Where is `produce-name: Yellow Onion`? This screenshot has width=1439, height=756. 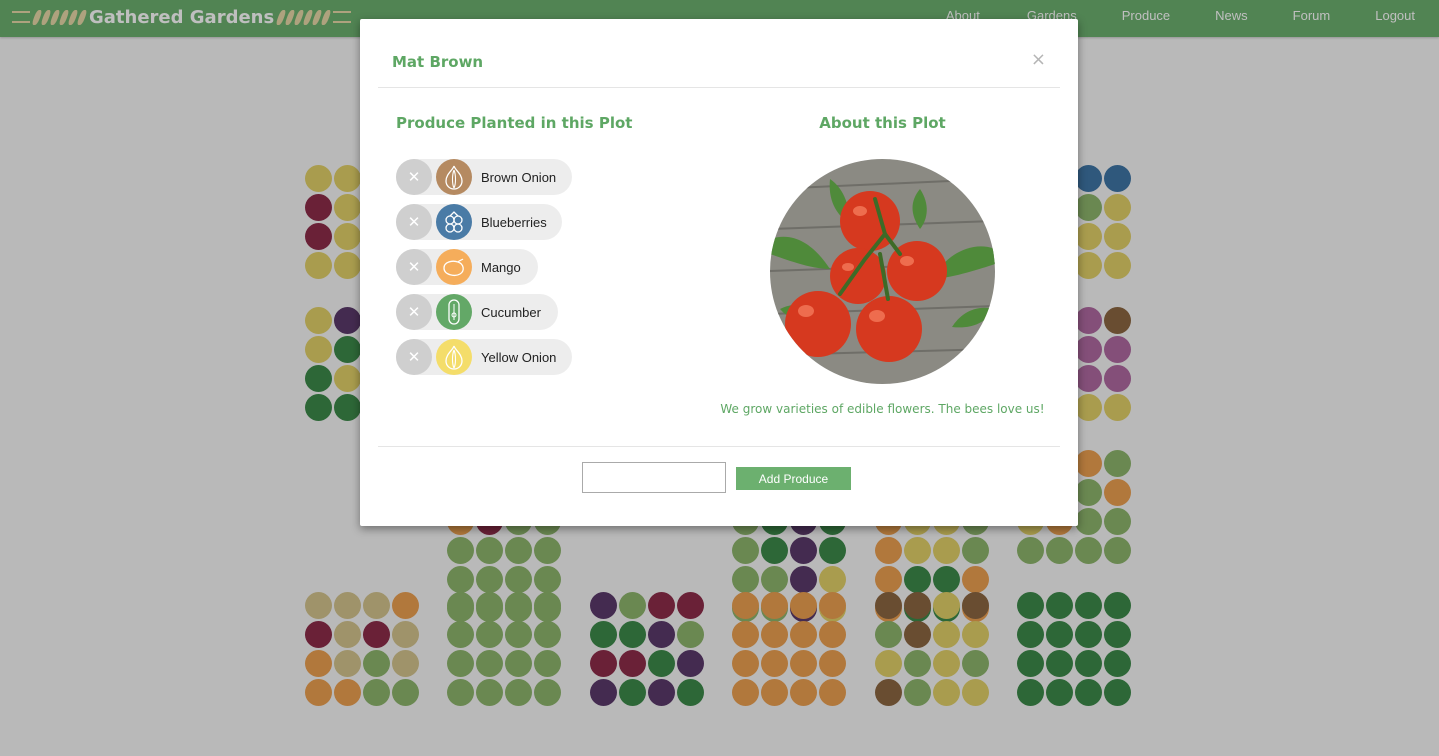
produce-name: Yellow Onion is located at coordinates (519, 357).